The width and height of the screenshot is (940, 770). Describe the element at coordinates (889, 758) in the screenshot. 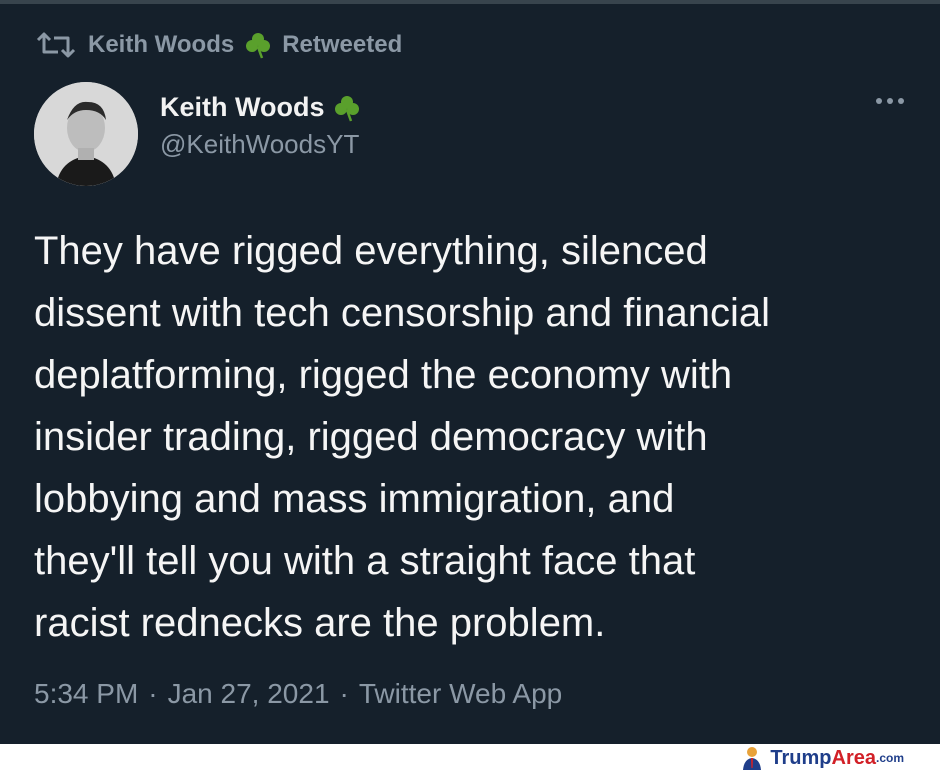

I see `watermark-text-com: .com` at that location.